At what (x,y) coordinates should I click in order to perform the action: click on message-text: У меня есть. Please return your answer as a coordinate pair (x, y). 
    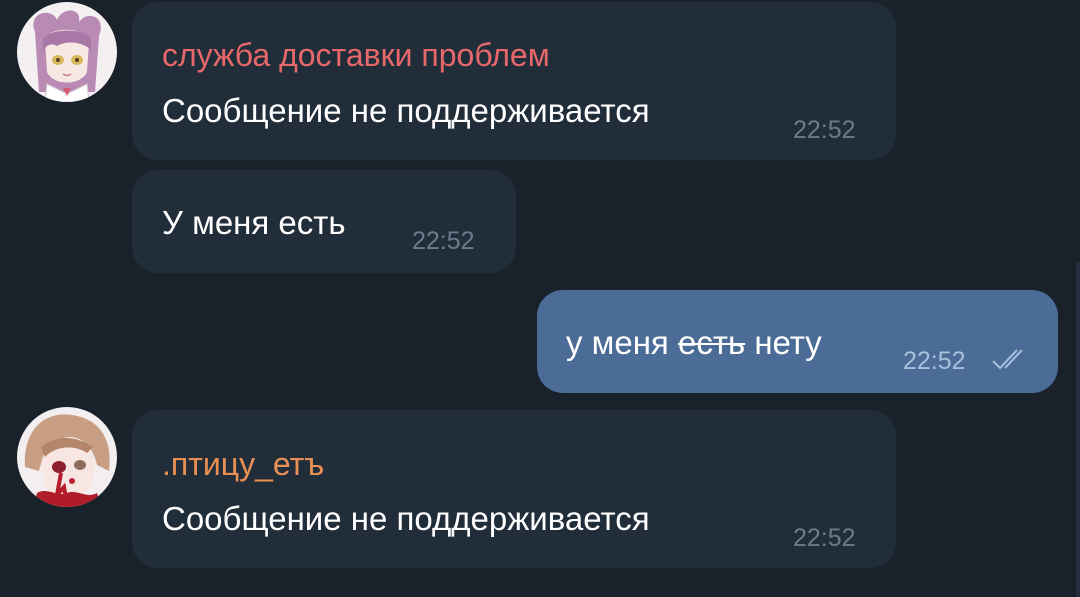
    Looking at the image, I should click on (254, 222).